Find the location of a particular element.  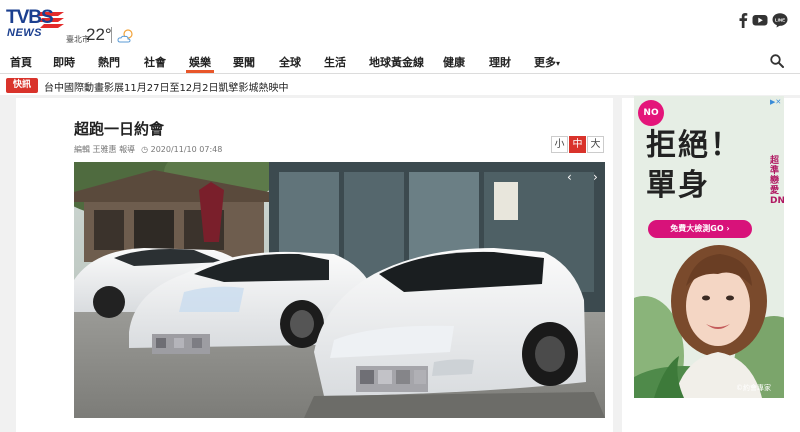

ad-close-icon: ▶✕ is located at coordinates (776, 102).